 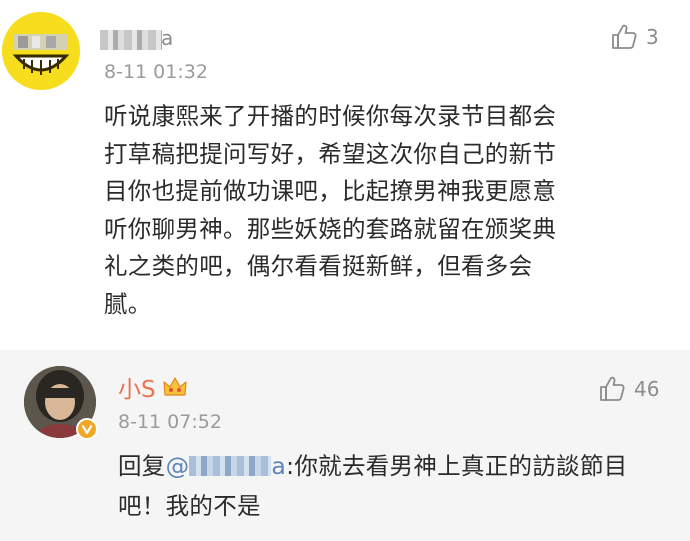 What do you see at coordinates (156, 72) in the screenshot?
I see `comment-timestamp: 8-11 01:32` at bounding box center [156, 72].